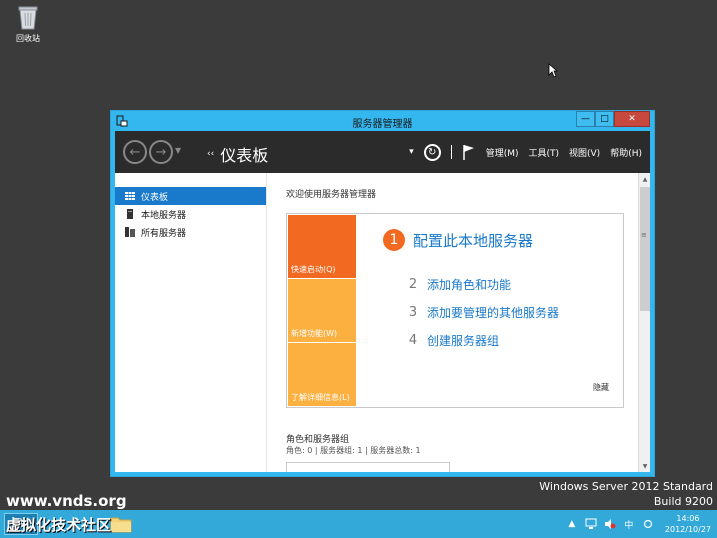 The height and width of the screenshot is (538, 717). Describe the element at coordinates (353, 450) in the screenshot. I see `roles-summary: 角色: 0 | 服务器组: 1 | 服务器总数: 1` at that location.